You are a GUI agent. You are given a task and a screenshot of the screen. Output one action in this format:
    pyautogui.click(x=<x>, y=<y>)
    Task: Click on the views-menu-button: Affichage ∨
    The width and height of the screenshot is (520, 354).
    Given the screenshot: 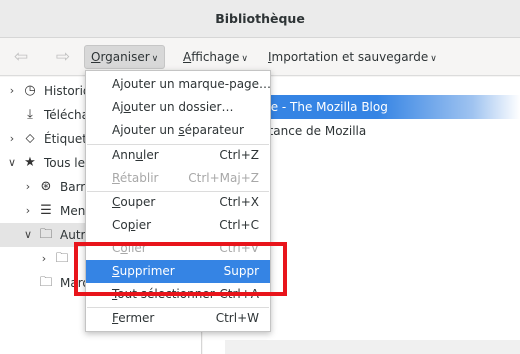 What is the action you would take?
    pyautogui.click(x=215, y=57)
    